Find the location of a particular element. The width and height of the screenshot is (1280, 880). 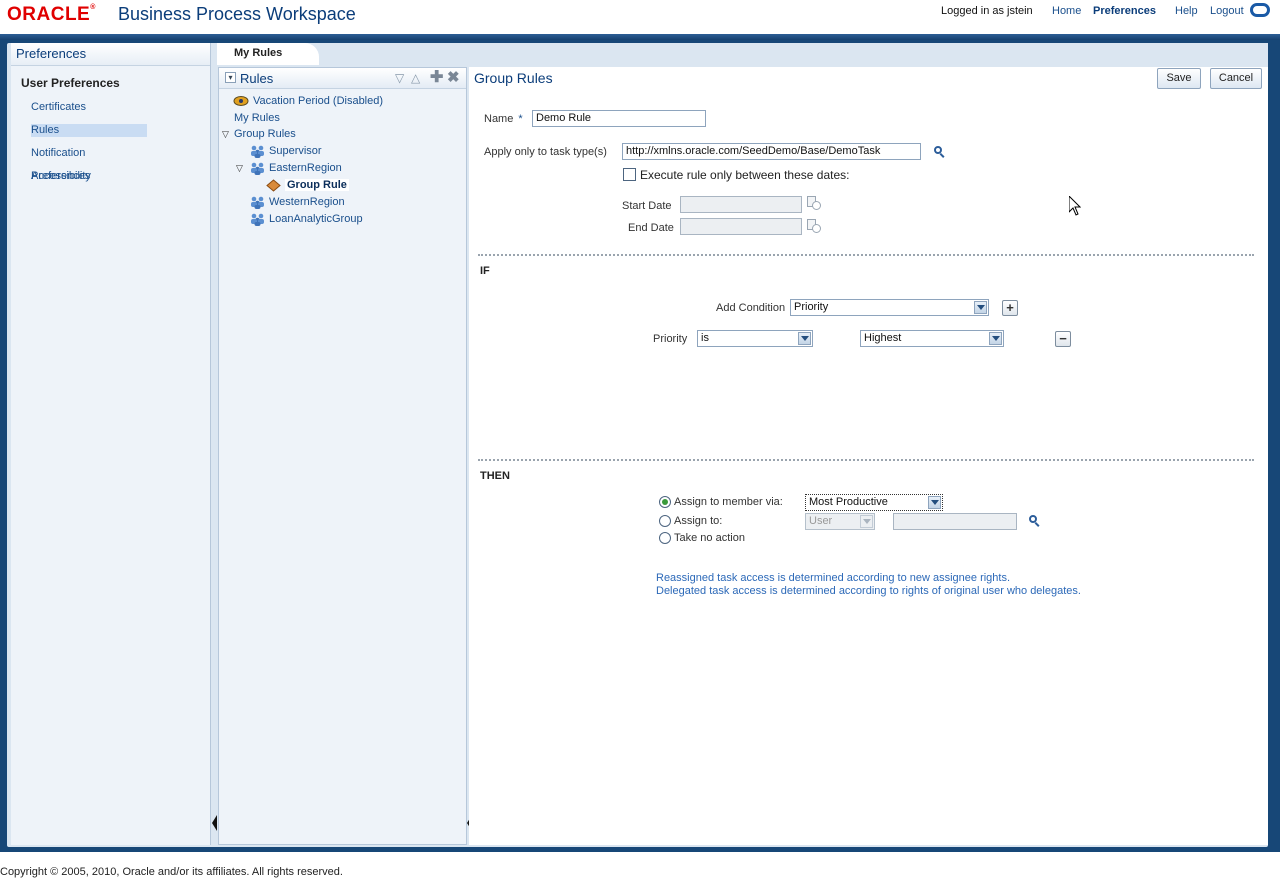

cancel-button: Cancel is located at coordinates (1236, 78).